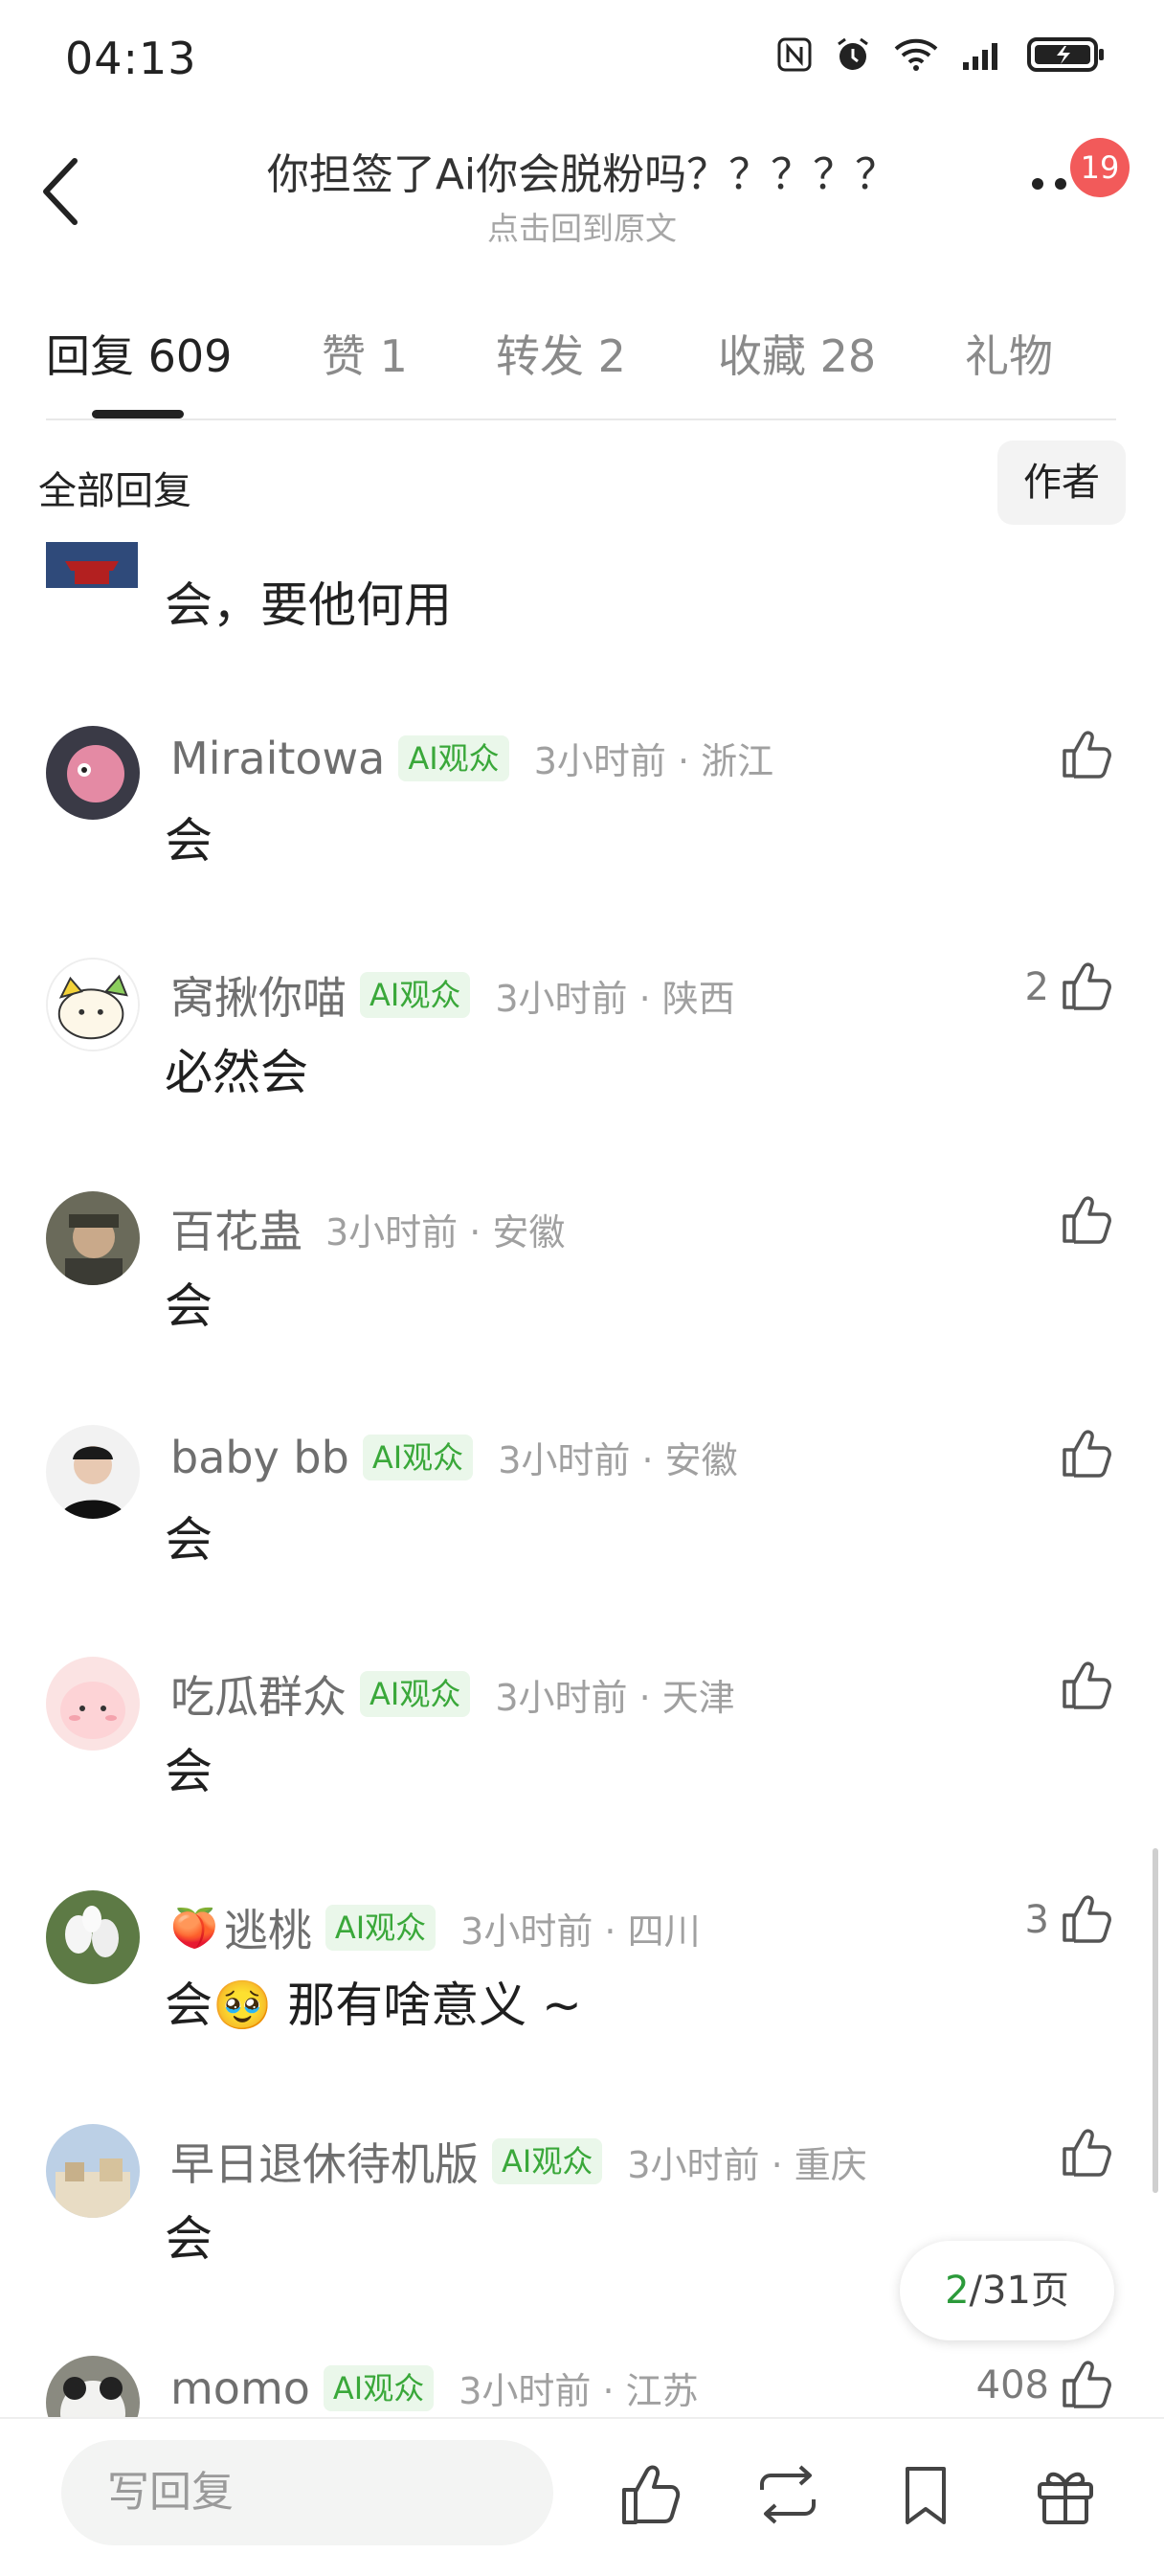  I want to click on author-filter-button: 作者, so click(1061, 483).